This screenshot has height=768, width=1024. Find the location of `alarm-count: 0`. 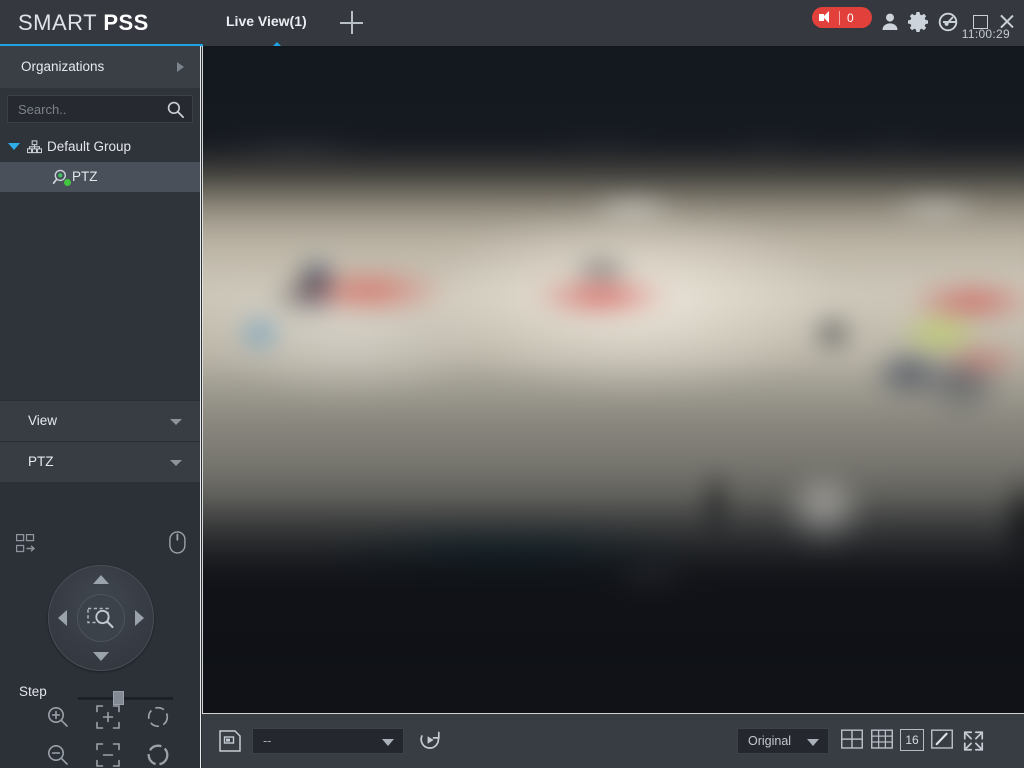

alarm-count: 0 is located at coordinates (850, 17).